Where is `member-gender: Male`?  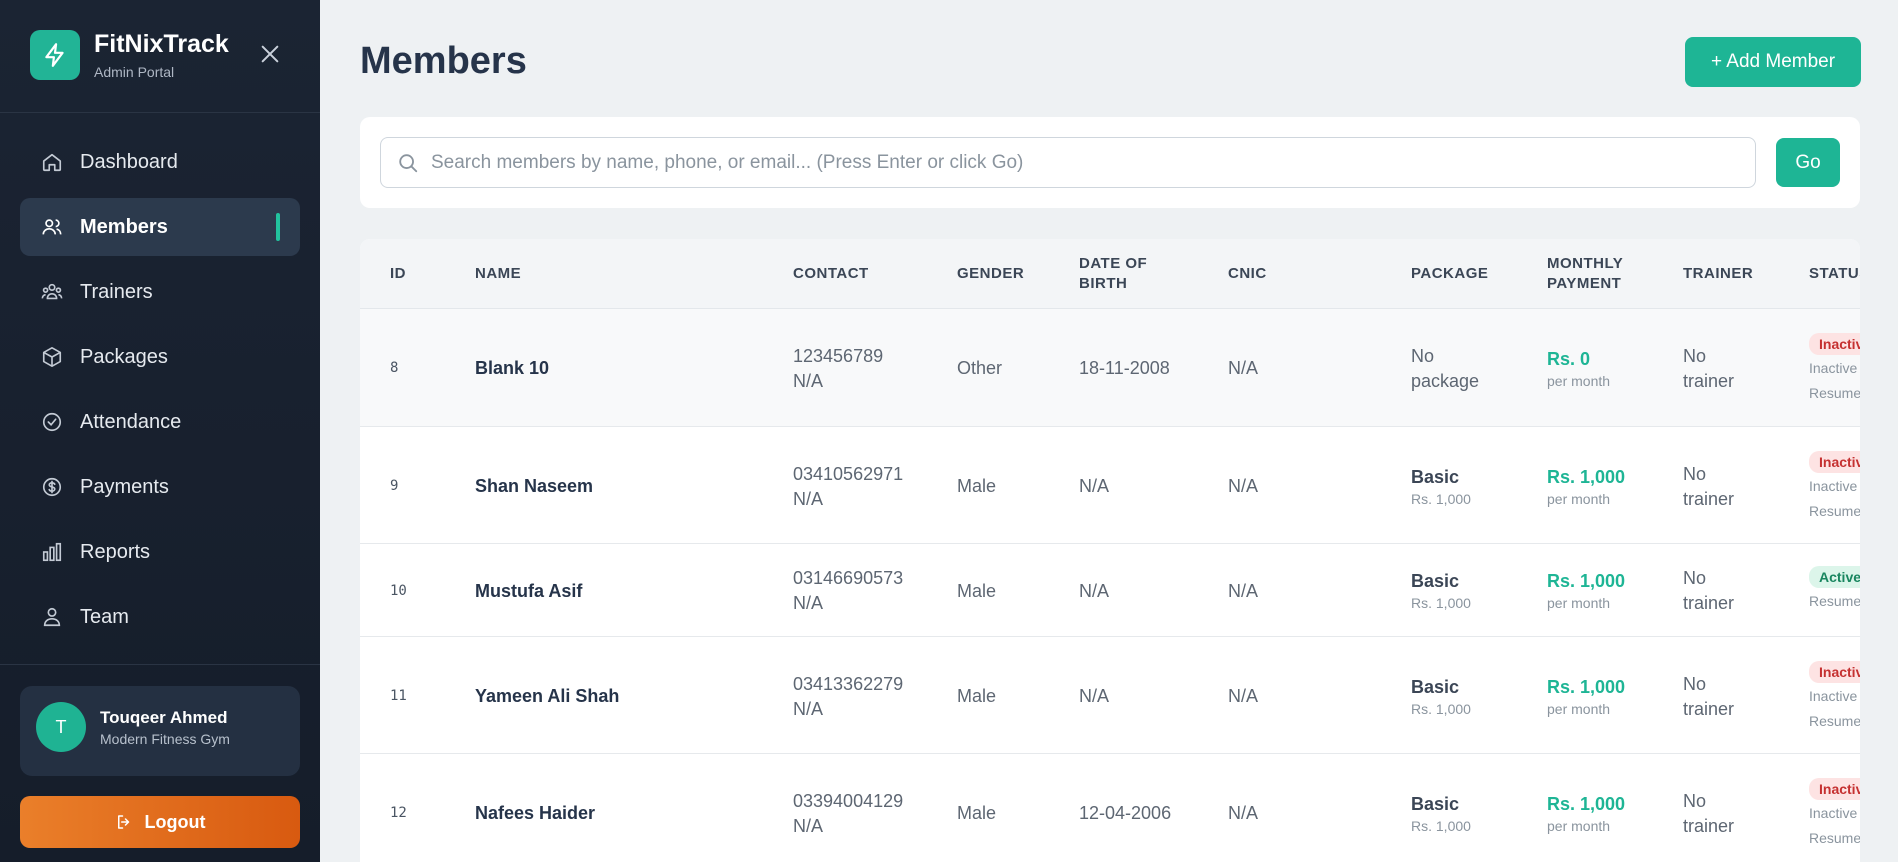
member-gender: Male is located at coordinates (977, 813).